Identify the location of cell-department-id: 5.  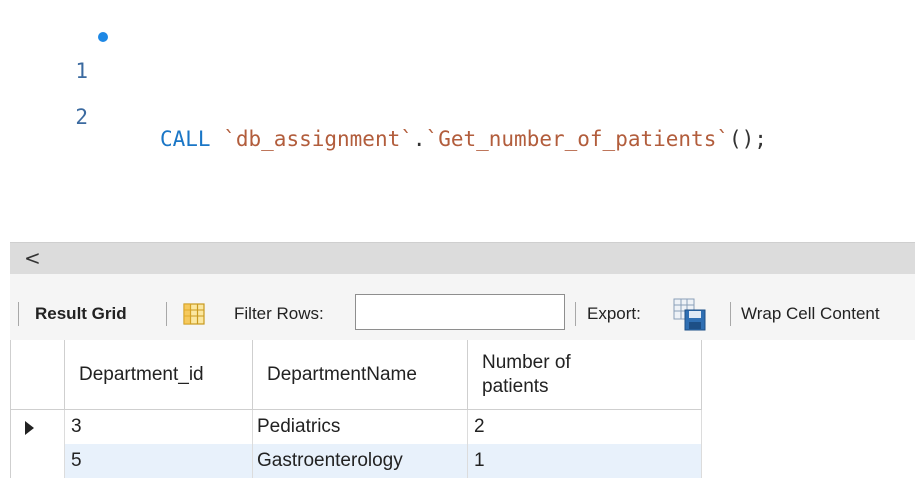
(159, 461).